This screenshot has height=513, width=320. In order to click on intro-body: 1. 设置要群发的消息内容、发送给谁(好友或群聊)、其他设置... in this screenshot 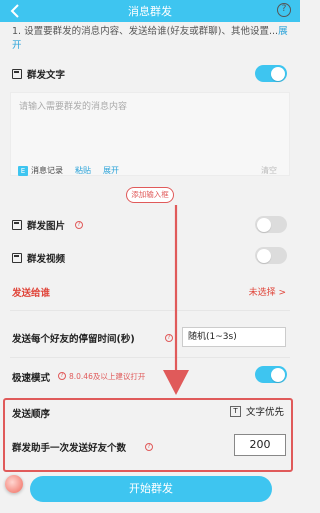, I will do `click(145, 31)`.